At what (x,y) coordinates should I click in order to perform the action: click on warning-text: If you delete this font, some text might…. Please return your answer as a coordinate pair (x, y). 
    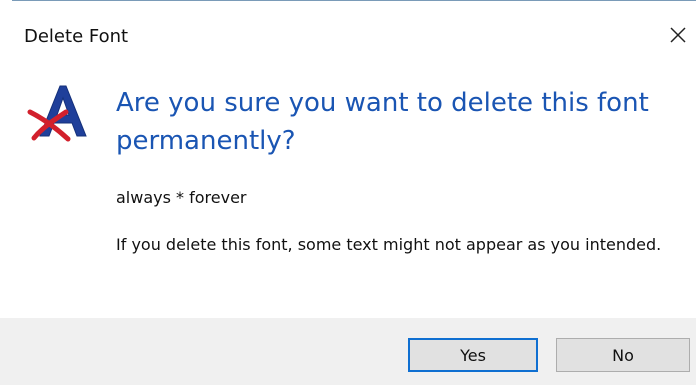
    Looking at the image, I should click on (389, 244).